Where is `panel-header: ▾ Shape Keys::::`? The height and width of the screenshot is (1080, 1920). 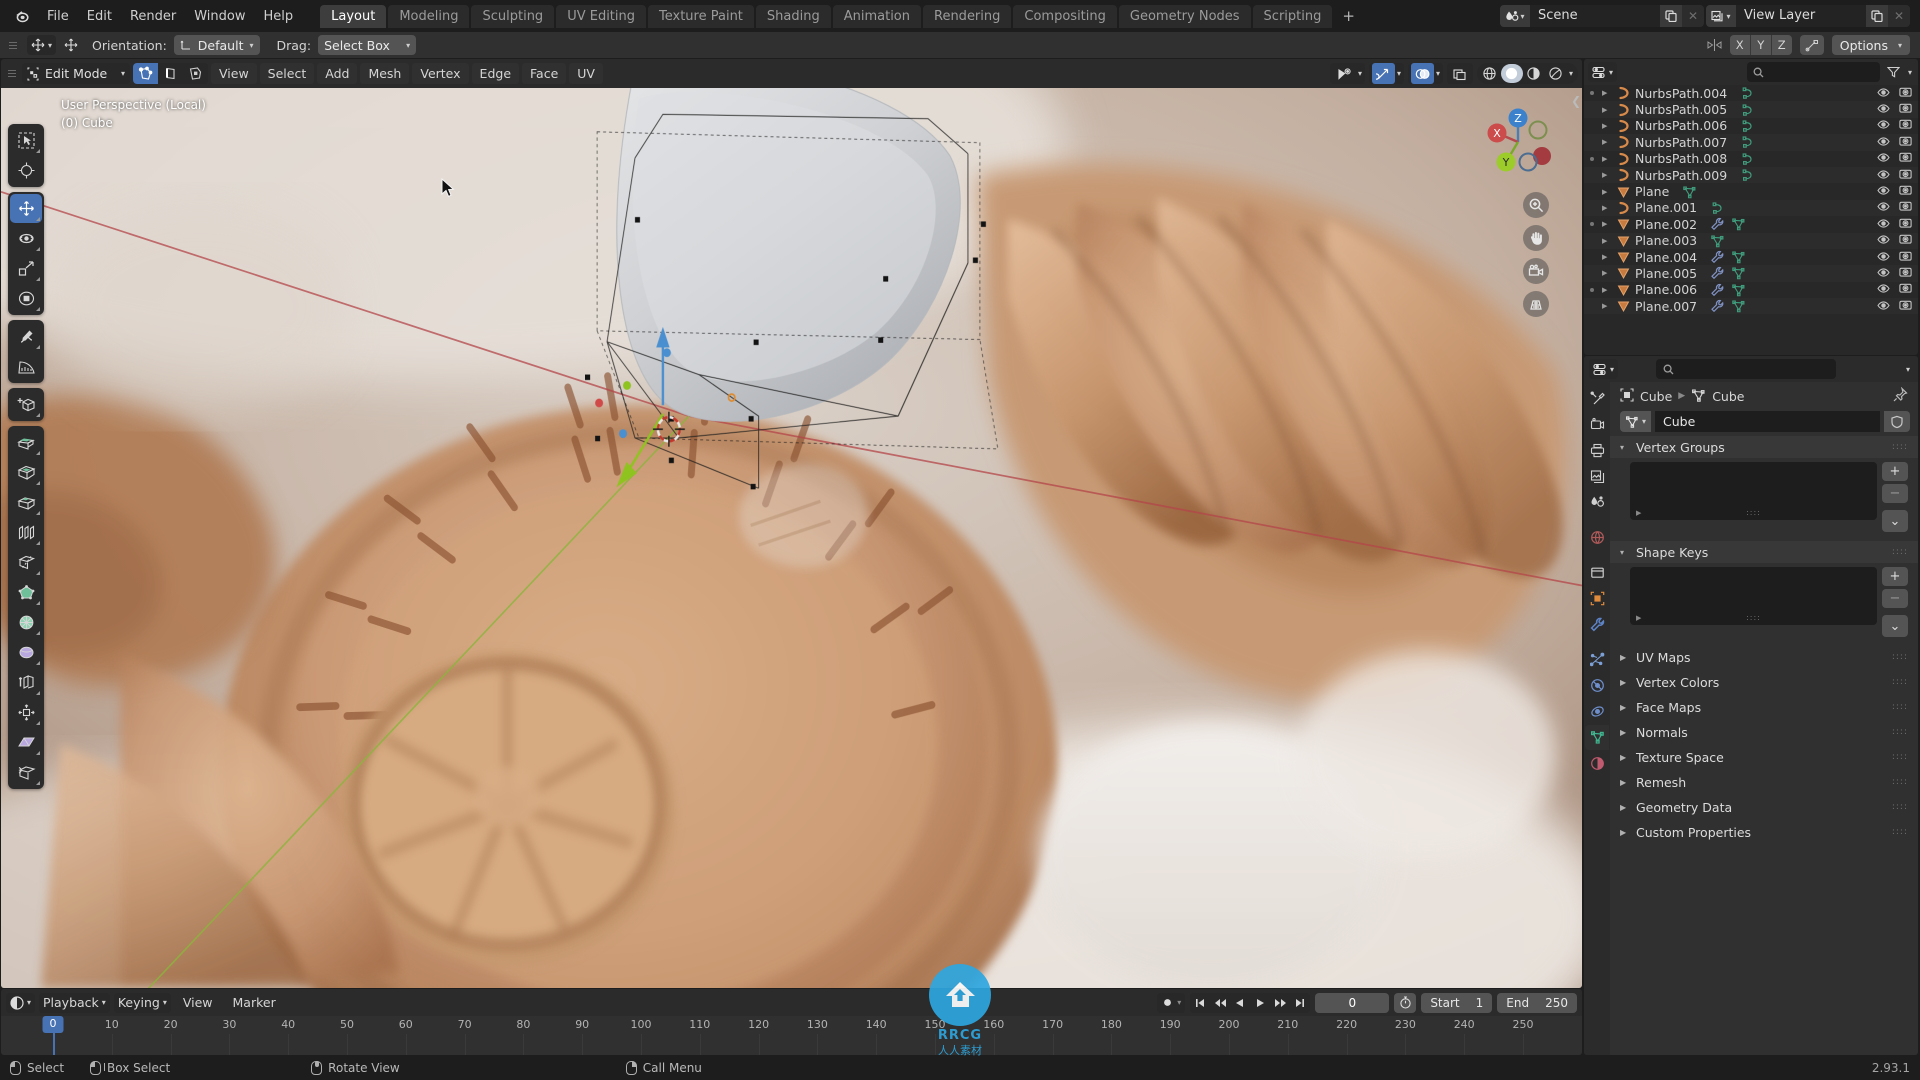
panel-header: ▾ Shape Keys:::: is located at coordinates (1764, 552).